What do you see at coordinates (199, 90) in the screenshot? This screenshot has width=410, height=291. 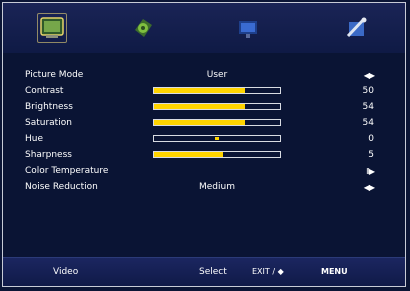 I see `contrast-fill` at bounding box center [199, 90].